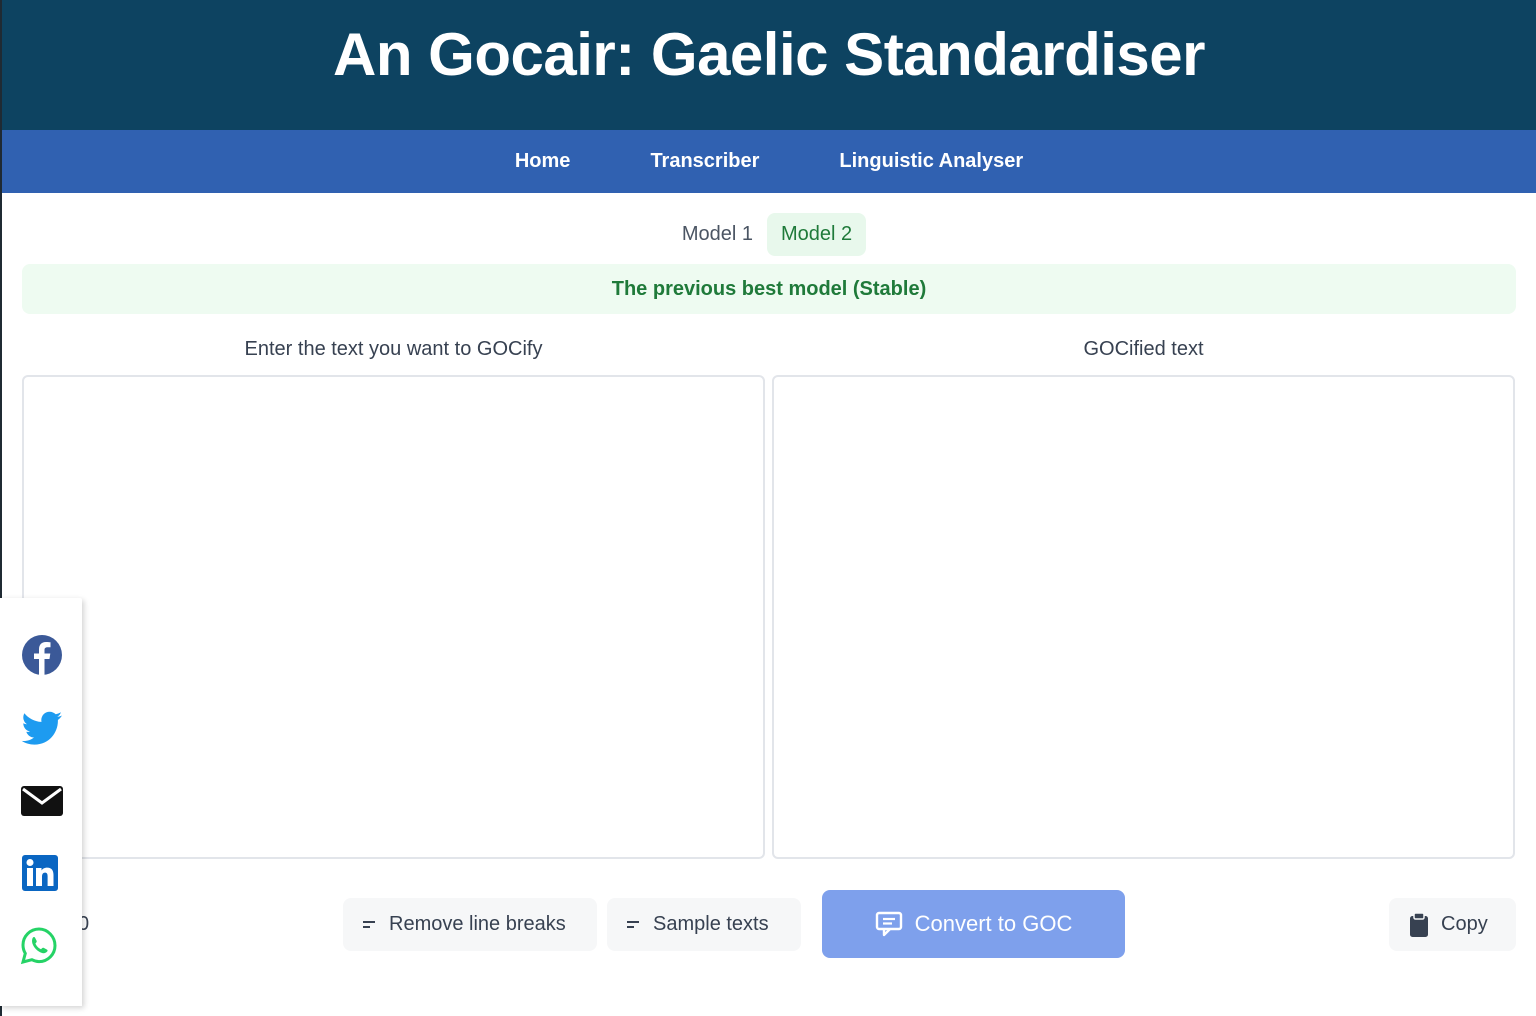 The image size is (1536, 1016). What do you see at coordinates (769, 289) in the screenshot?
I see `model-description-banner: The previous best model (Stable)` at bounding box center [769, 289].